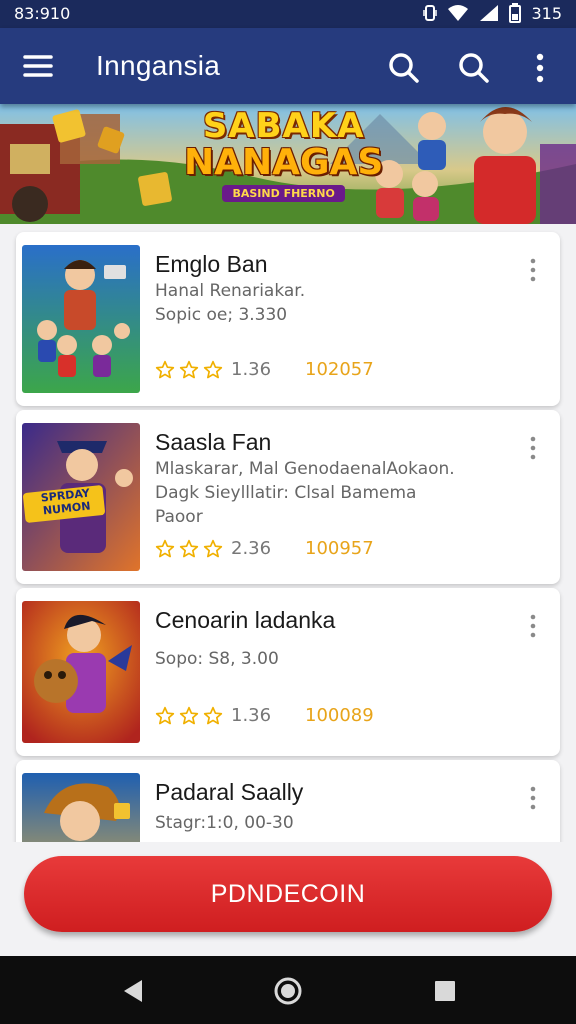  Describe the element at coordinates (430, 13) in the screenshot. I see `vibrate-icon` at that location.